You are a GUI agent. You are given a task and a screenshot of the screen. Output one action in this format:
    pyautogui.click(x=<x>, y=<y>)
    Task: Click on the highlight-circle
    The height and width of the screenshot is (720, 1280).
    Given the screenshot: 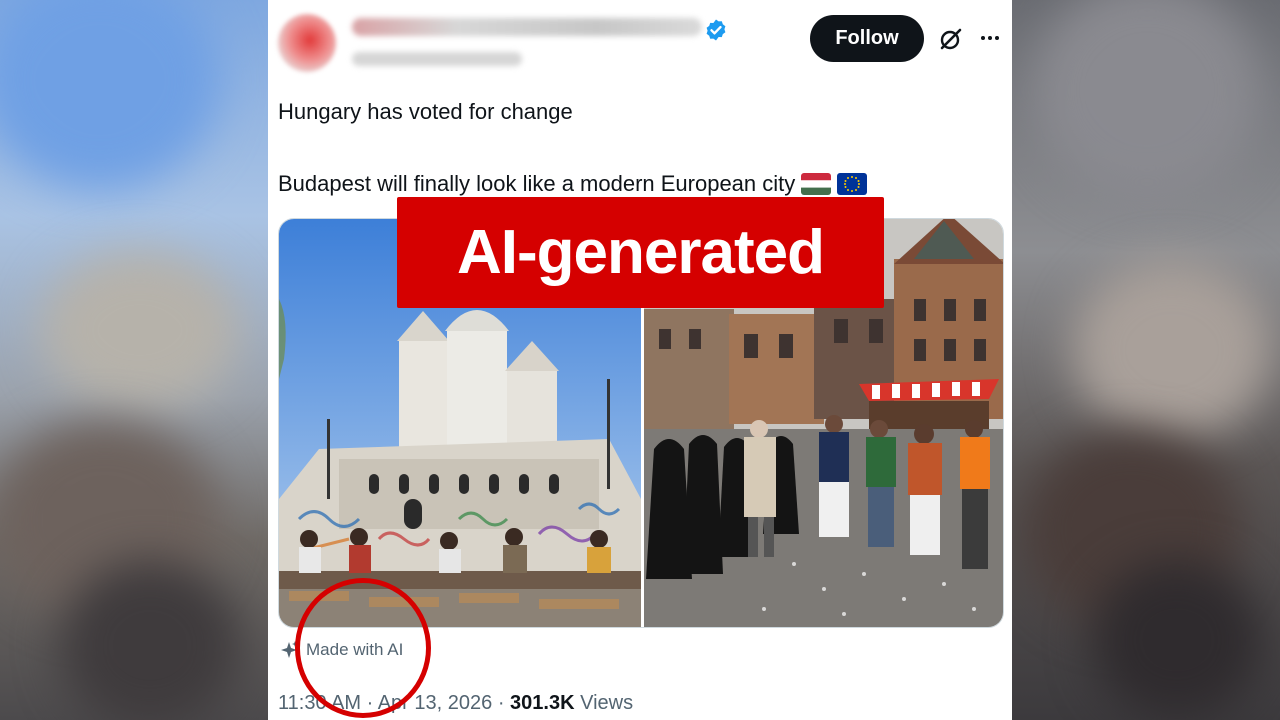 What is the action you would take?
    pyautogui.click(x=363, y=648)
    